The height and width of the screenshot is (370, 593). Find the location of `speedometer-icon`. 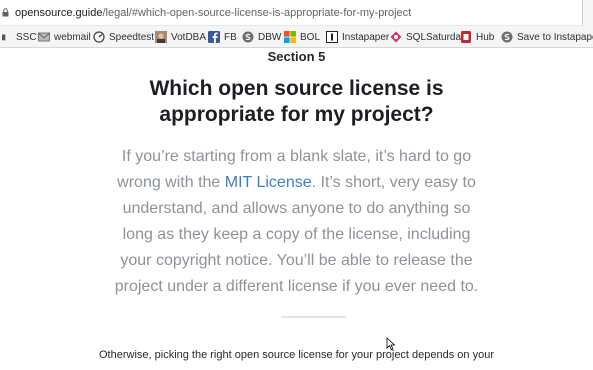

speedometer-icon is located at coordinates (99, 37).